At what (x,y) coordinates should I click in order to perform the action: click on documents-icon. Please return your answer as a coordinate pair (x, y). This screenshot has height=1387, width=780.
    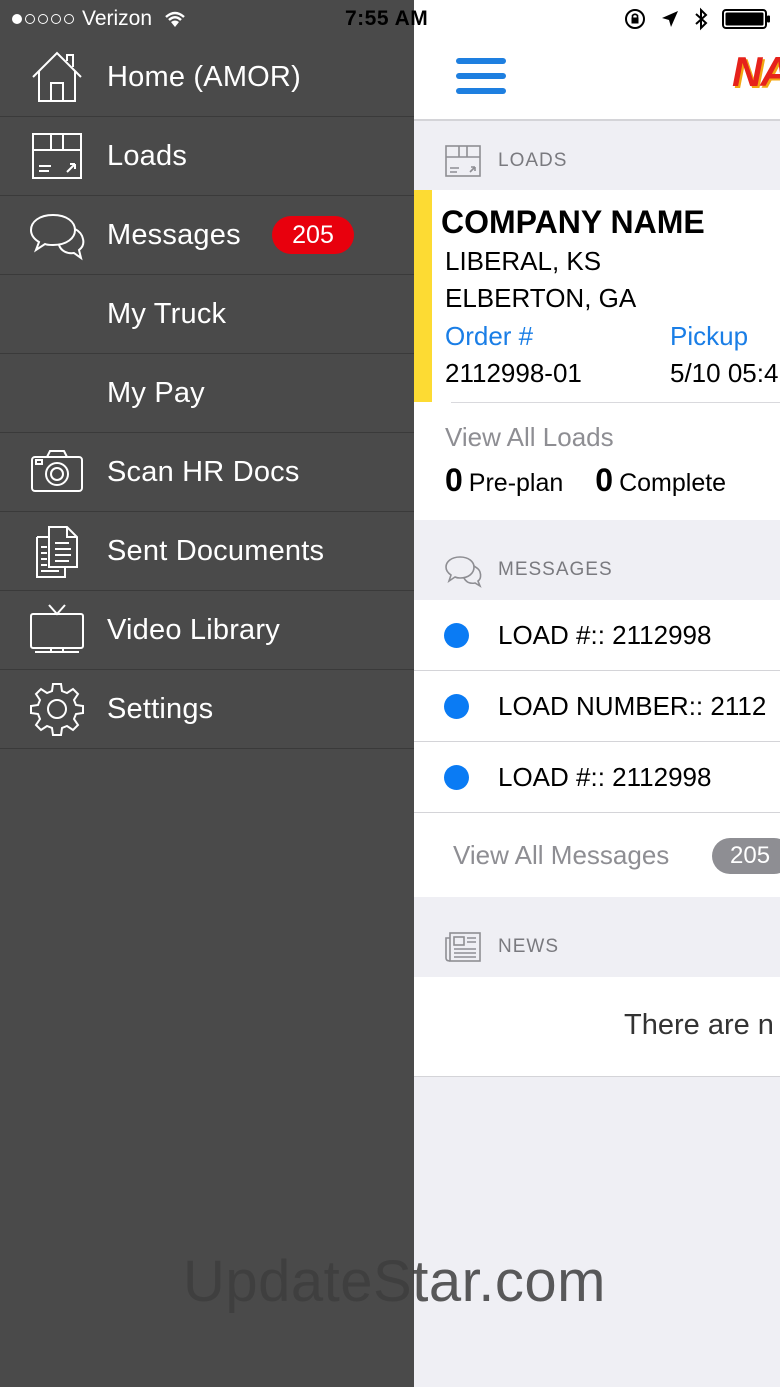
    Looking at the image, I should click on (57, 551).